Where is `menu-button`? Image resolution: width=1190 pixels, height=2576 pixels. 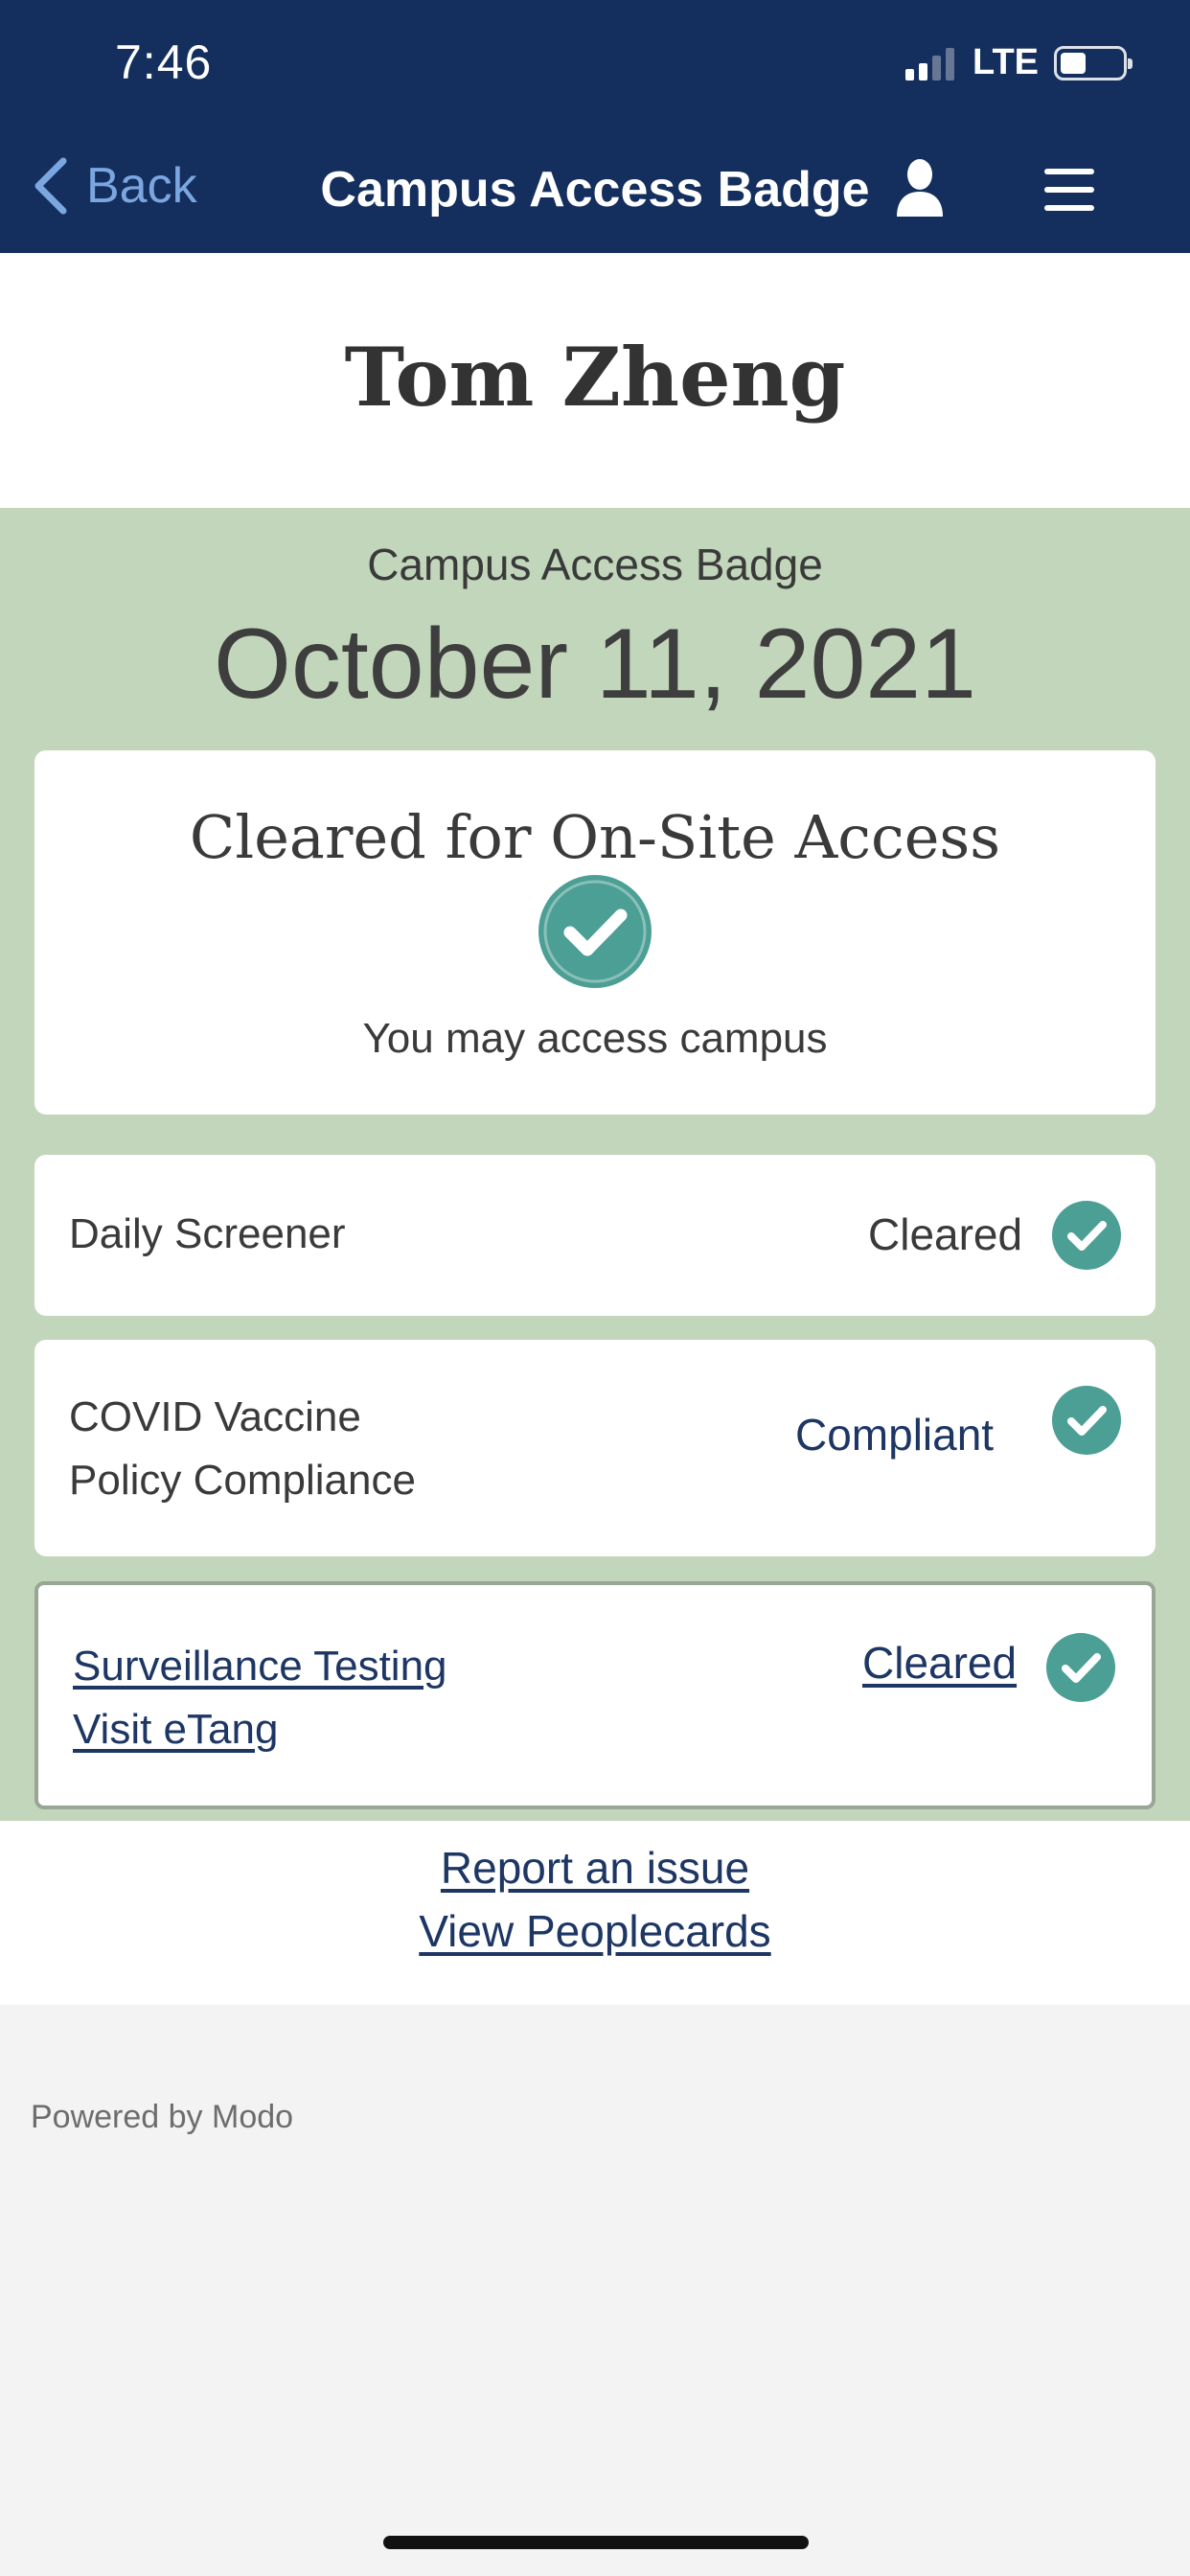 menu-button is located at coordinates (1069, 193).